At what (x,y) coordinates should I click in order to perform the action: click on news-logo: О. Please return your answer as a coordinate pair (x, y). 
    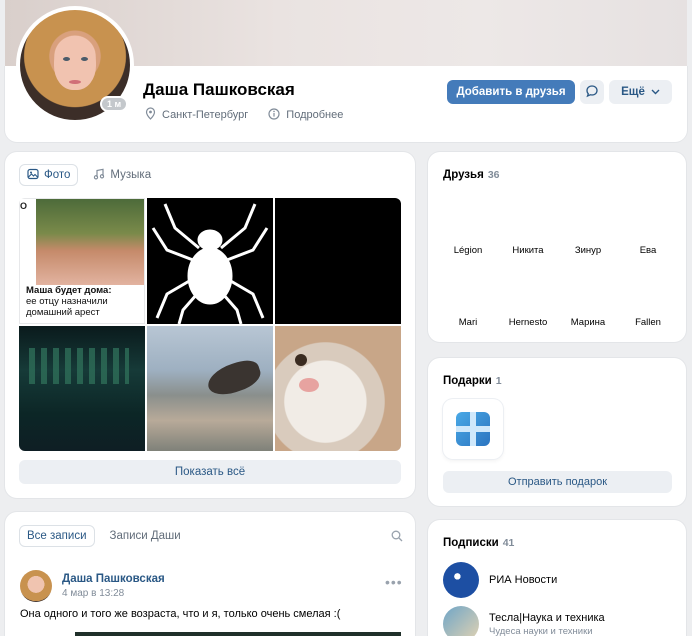
    Looking at the image, I should click on (24, 206).